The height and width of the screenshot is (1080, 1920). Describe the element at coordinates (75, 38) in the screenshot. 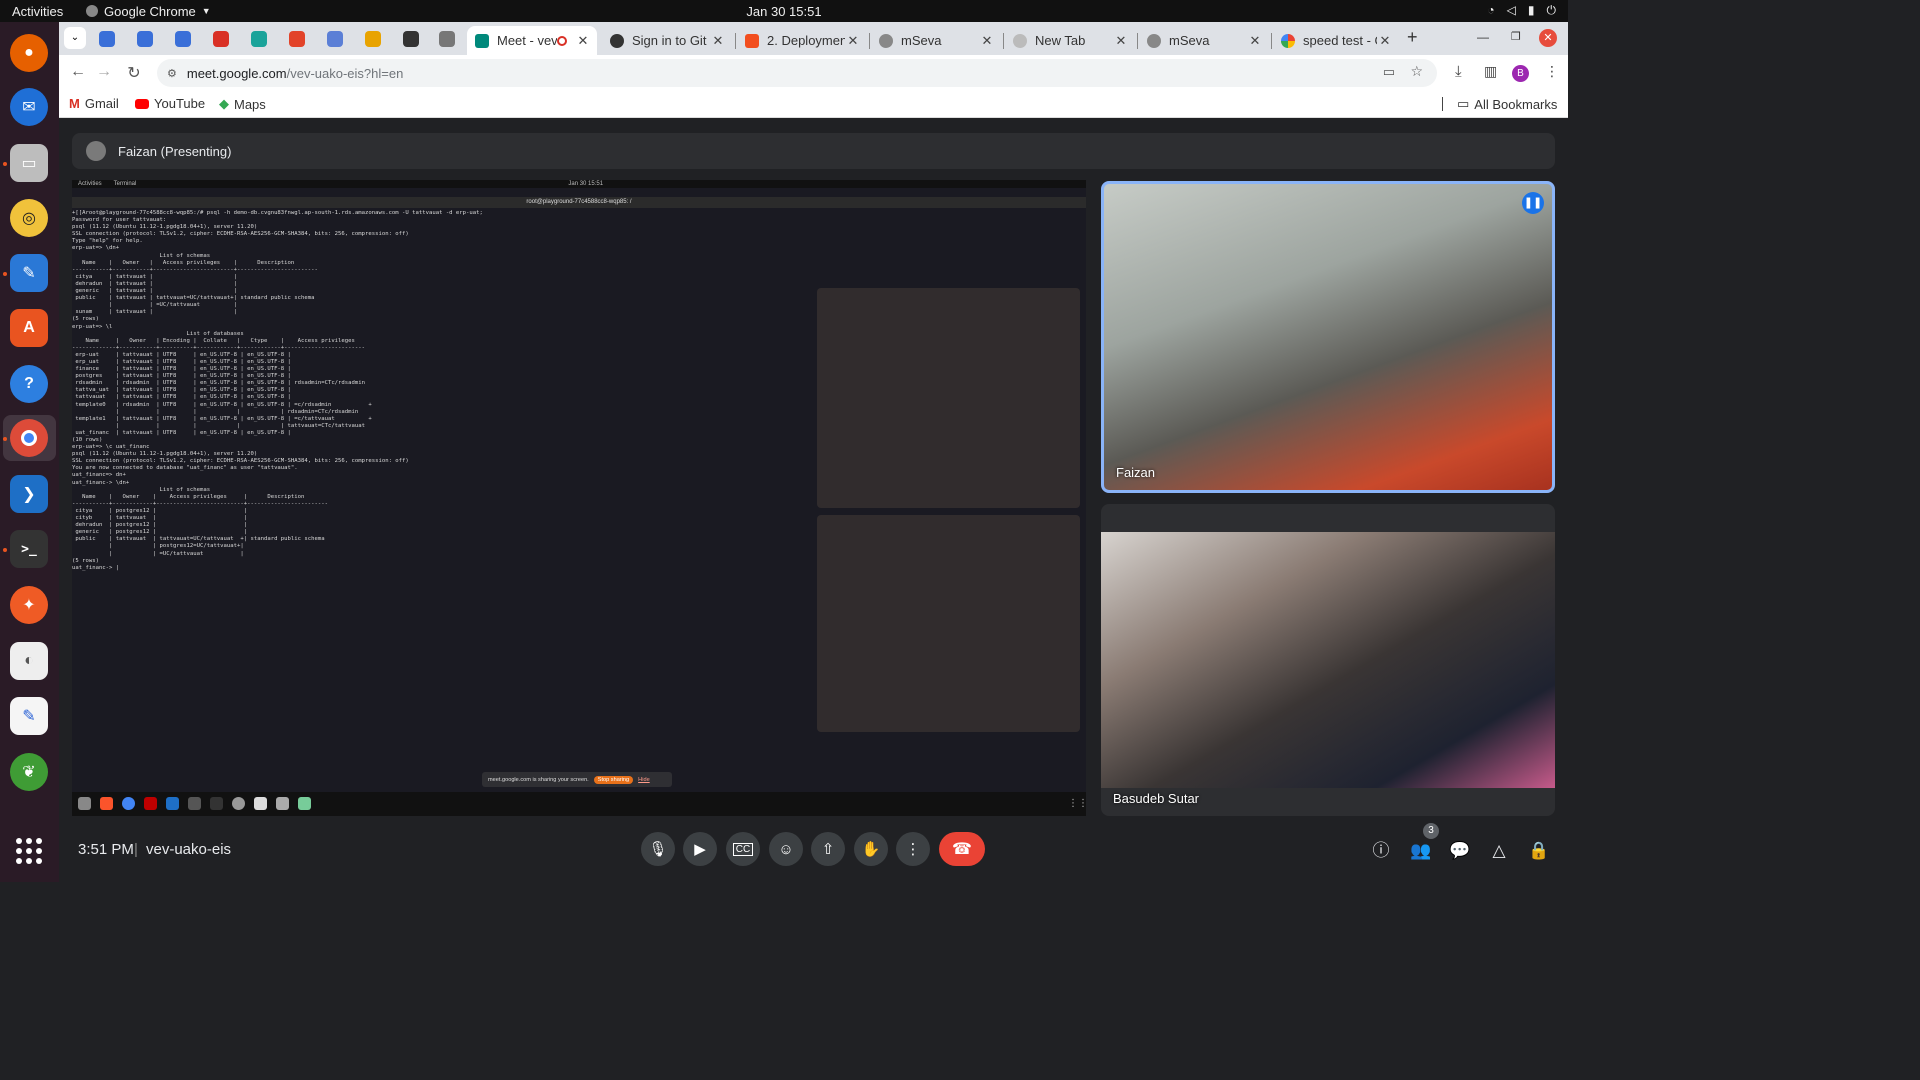

I see `tab-search-button: ⌄` at that location.